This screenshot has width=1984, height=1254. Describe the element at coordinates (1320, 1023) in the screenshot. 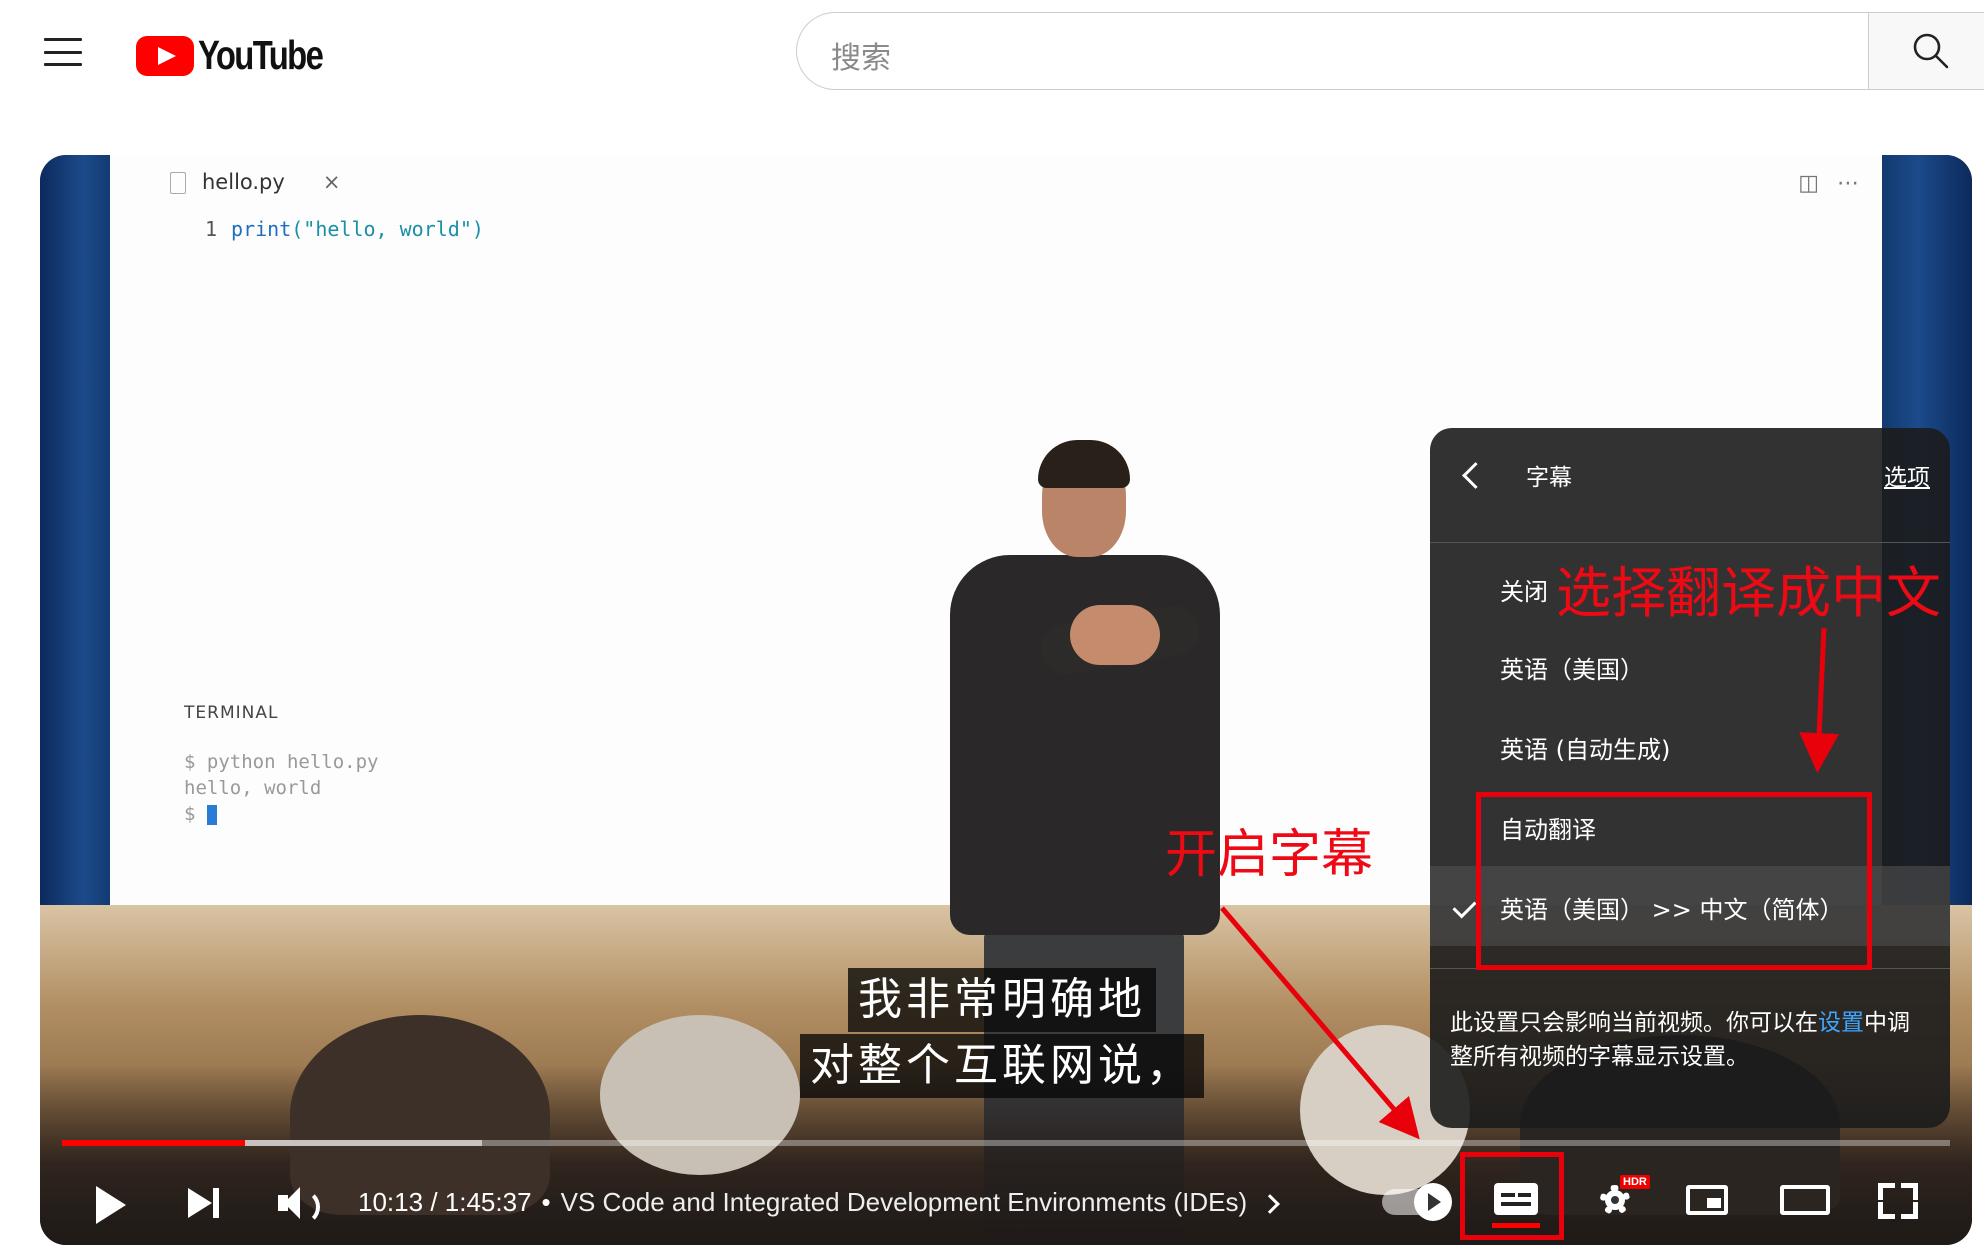

I see `annotation-arrow-to-subtitles` at that location.